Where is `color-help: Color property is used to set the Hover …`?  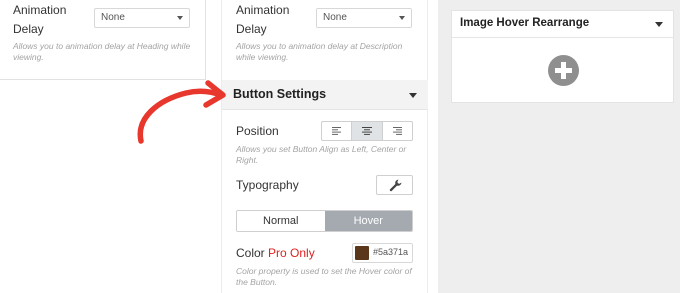
color-help: Color property is used to set the Hover … is located at coordinates (324, 276).